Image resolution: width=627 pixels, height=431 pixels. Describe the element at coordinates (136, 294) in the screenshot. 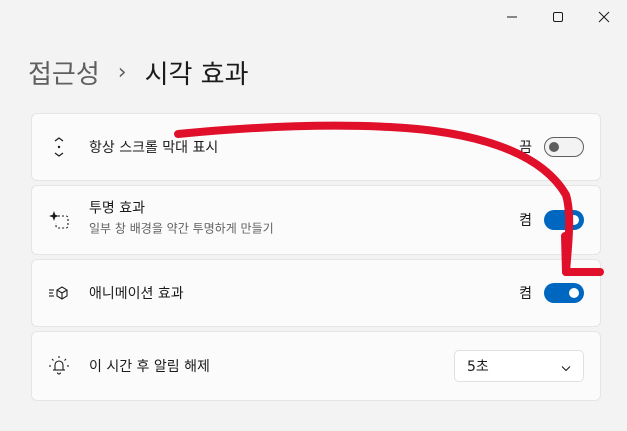

I see `setting-label: 애니메이션 효과` at that location.